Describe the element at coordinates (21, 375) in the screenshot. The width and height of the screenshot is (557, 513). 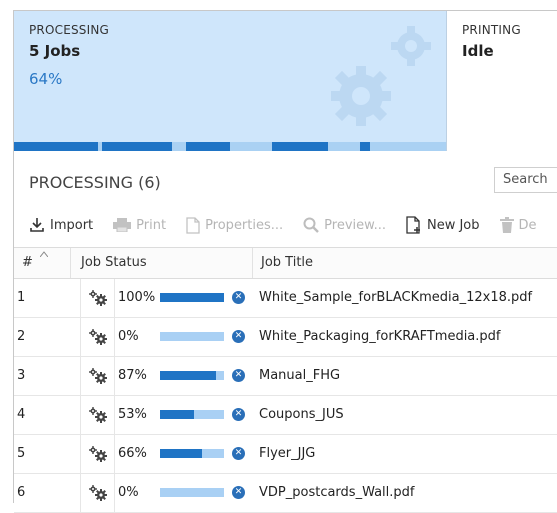
I see `job-number: 3` at that location.